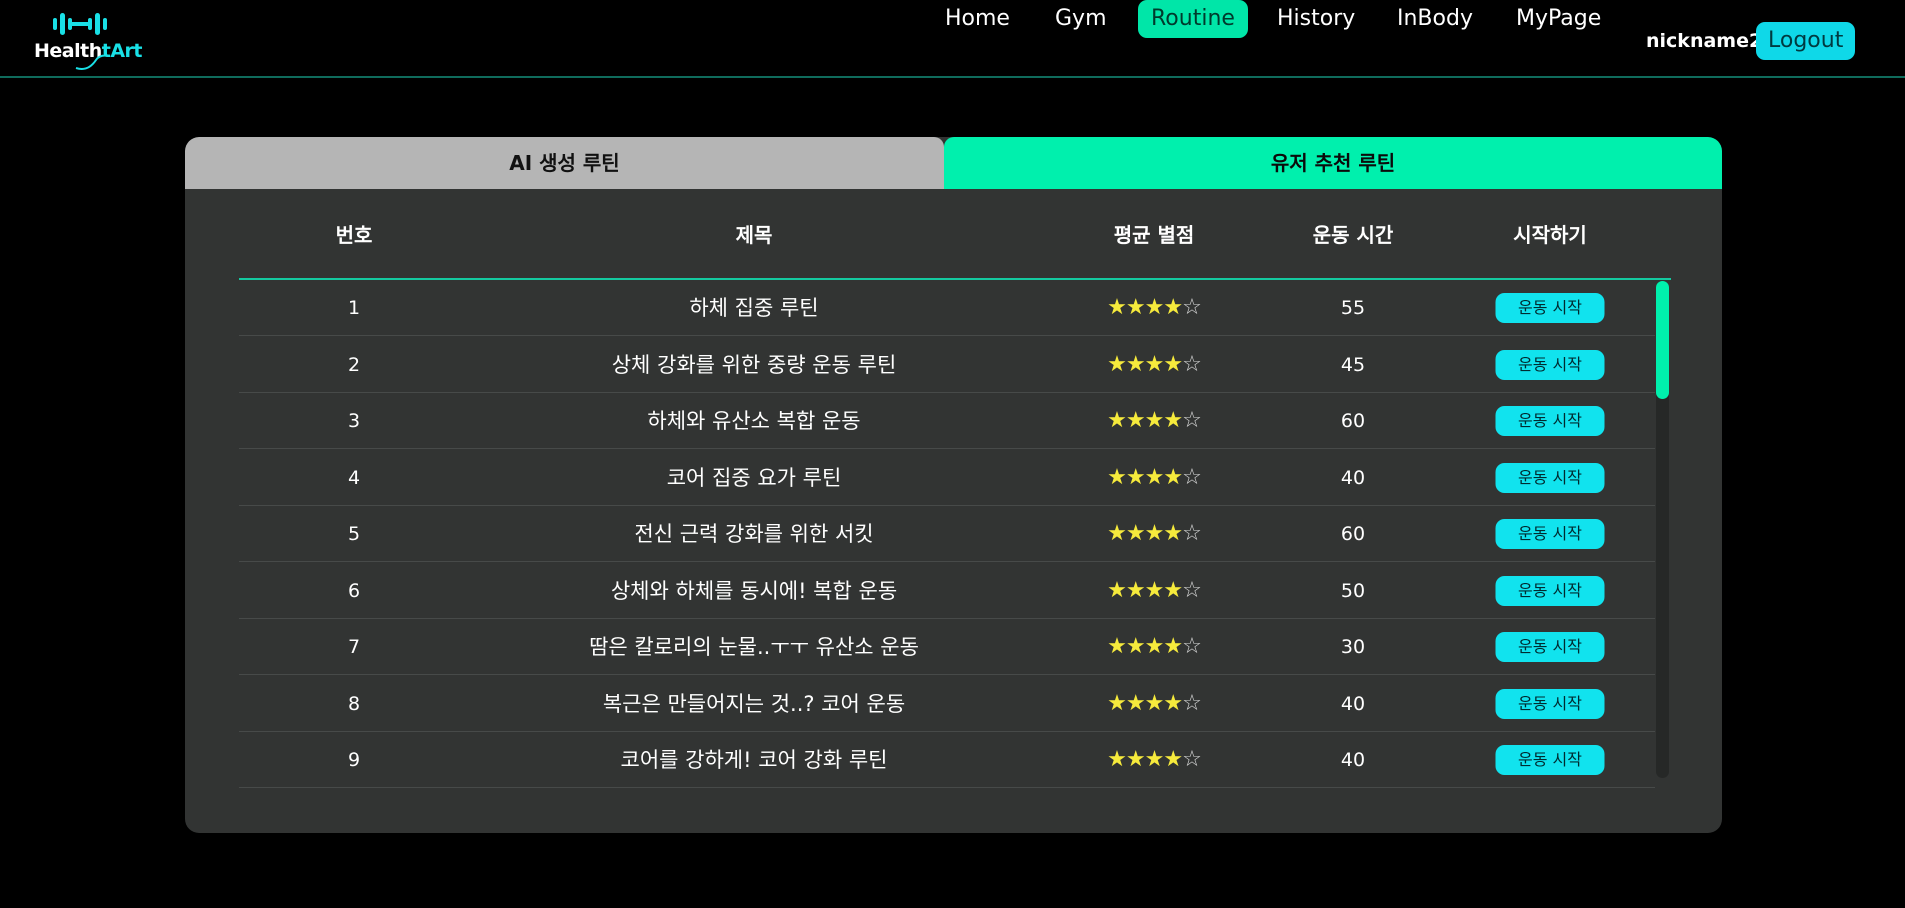 Image resolution: width=1905 pixels, height=908 pixels. What do you see at coordinates (754, 760) in the screenshot?
I see `routine-title: 코어를 강하게! 코어 강화 루틴` at bounding box center [754, 760].